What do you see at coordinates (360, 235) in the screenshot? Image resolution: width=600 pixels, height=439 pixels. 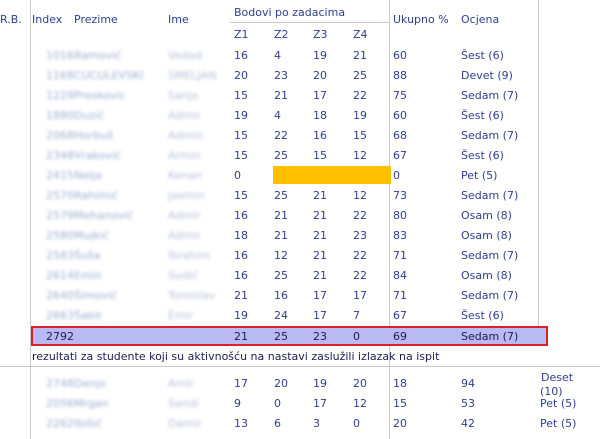 I see `z4-cell: 23` at bounding box center [360, 235].